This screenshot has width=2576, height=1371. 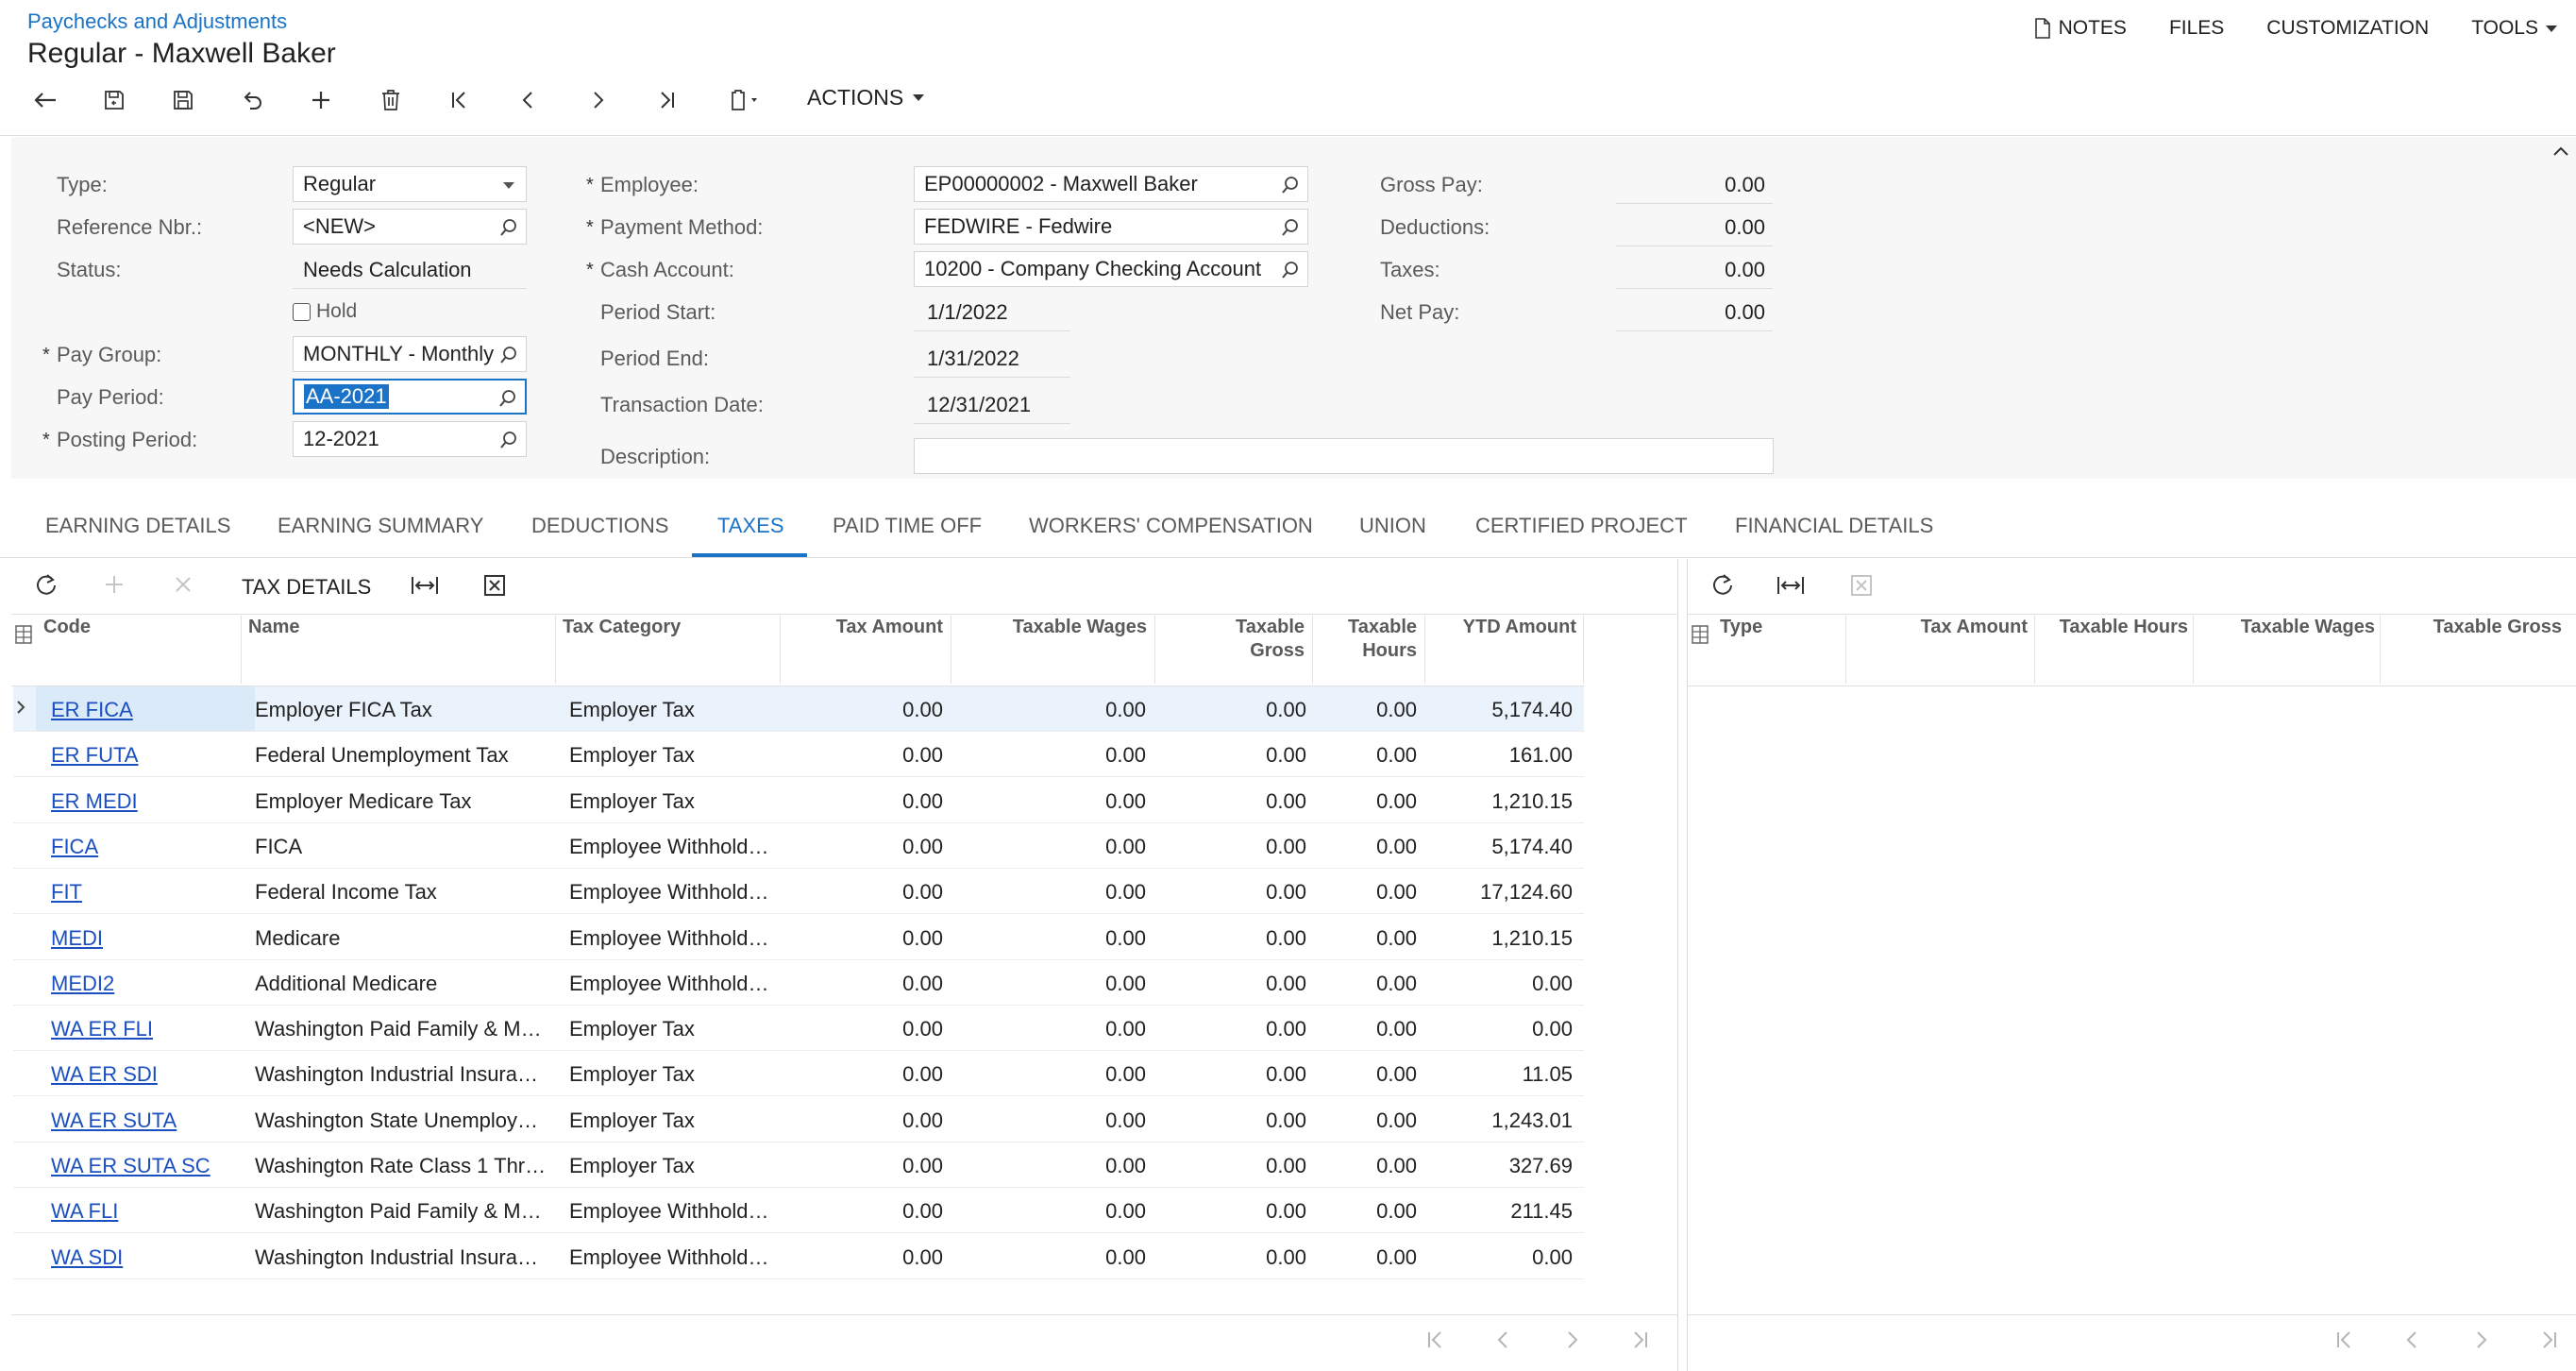 What do you see at coordinates (1436, 1339) in the screenshot?
I see `first-page-icon` at bounding box center [1436, 1339].